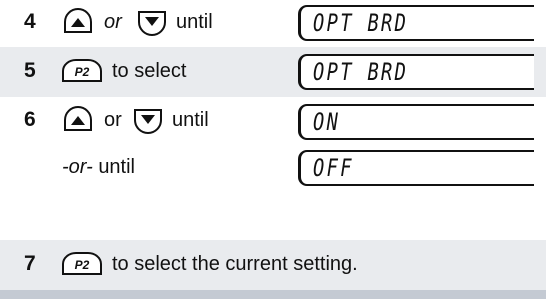 The width and height of the screenshot is (546, 299). I want to click on lcd-text: OFF, so click(333, 168).